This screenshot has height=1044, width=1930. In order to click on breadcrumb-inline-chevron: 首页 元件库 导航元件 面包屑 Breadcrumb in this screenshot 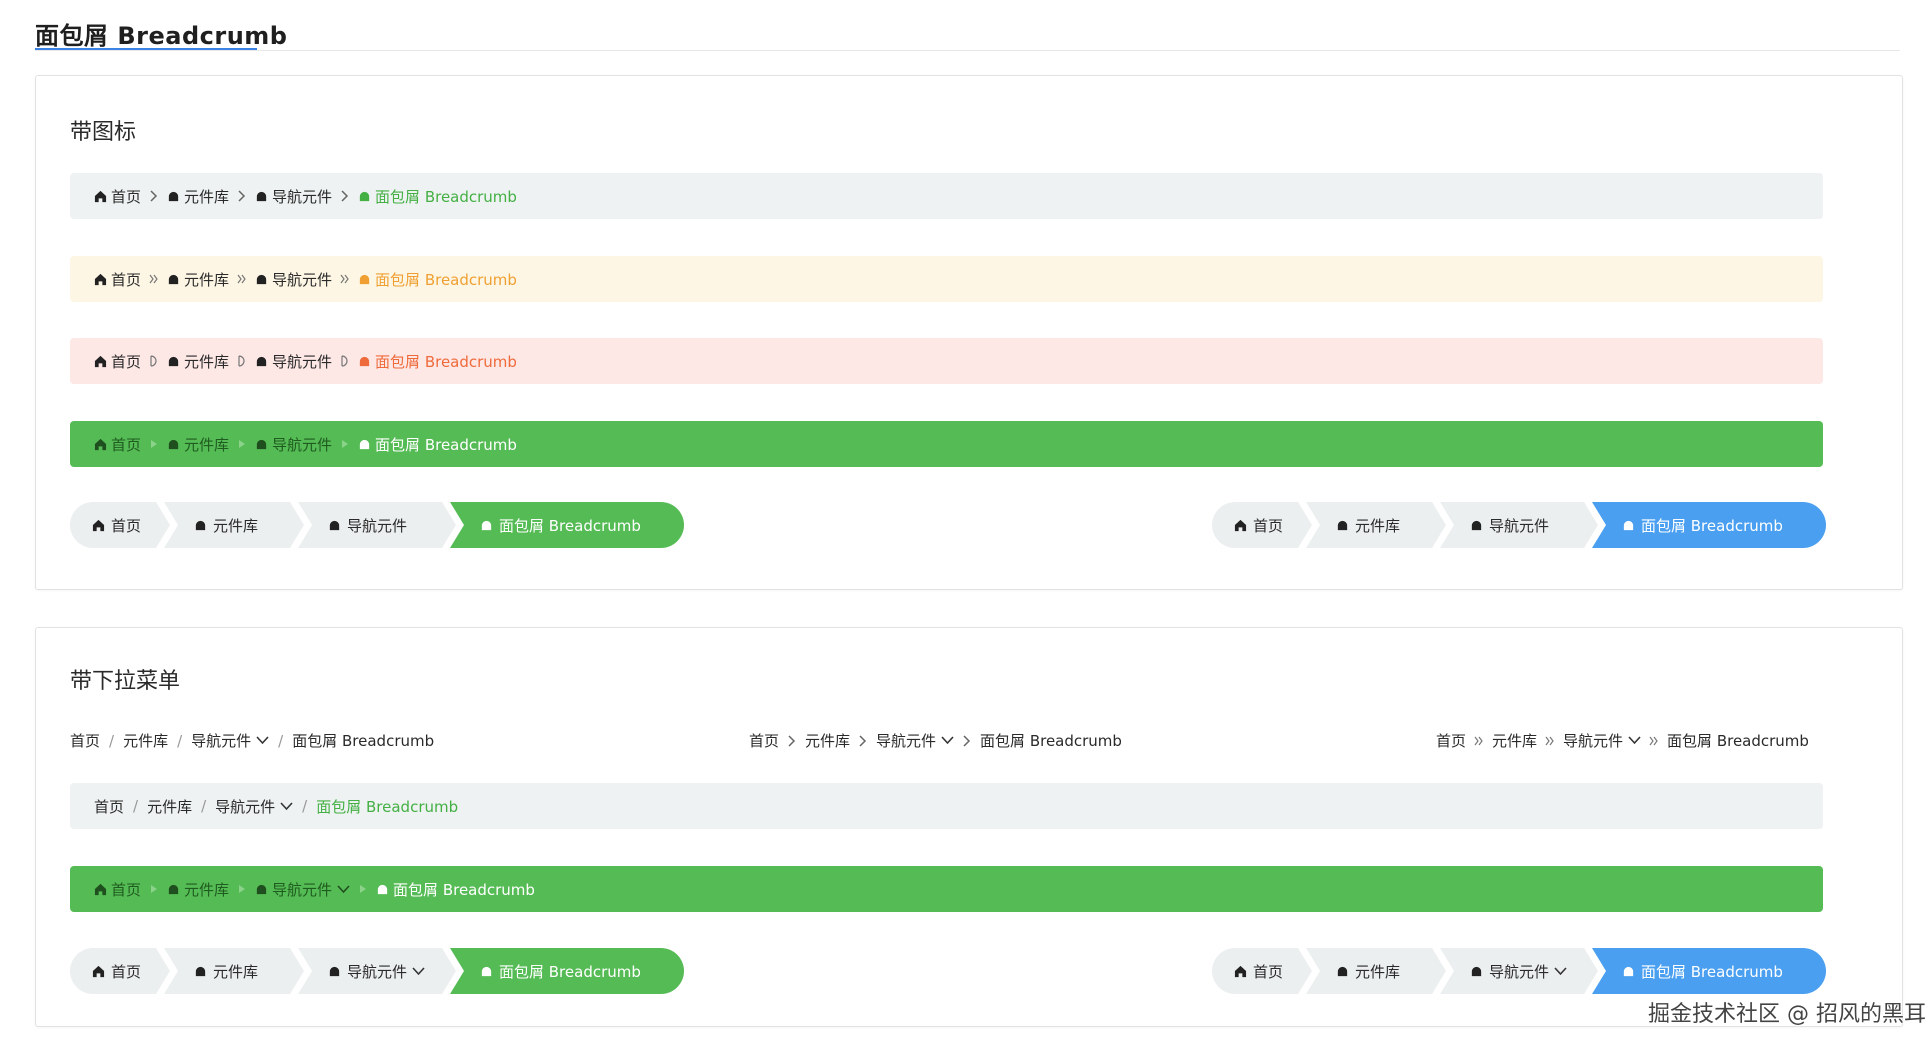, I will do `click(935, 740)`.